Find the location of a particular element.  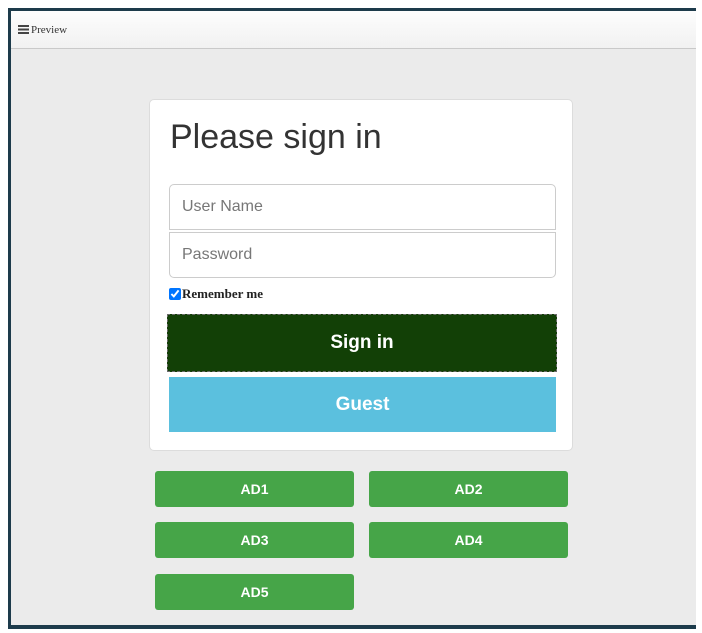

sign-in-heading: Please sign in is located at coordinates (276, 137).